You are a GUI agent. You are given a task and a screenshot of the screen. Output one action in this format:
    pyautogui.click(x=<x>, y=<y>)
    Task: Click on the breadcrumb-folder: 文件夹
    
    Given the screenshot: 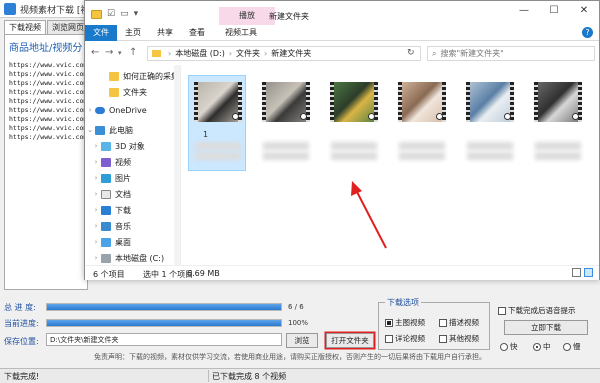 What is the action you would take?
    pyautogui.click(x=248, y=53)
    